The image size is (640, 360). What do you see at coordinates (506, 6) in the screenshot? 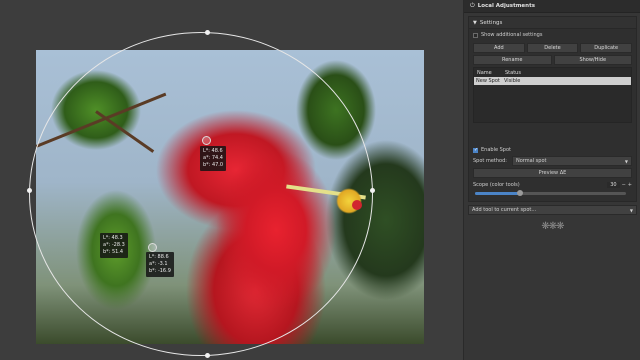
I see `panel-title: Local Adjustments` at bounding box center [506, 6].